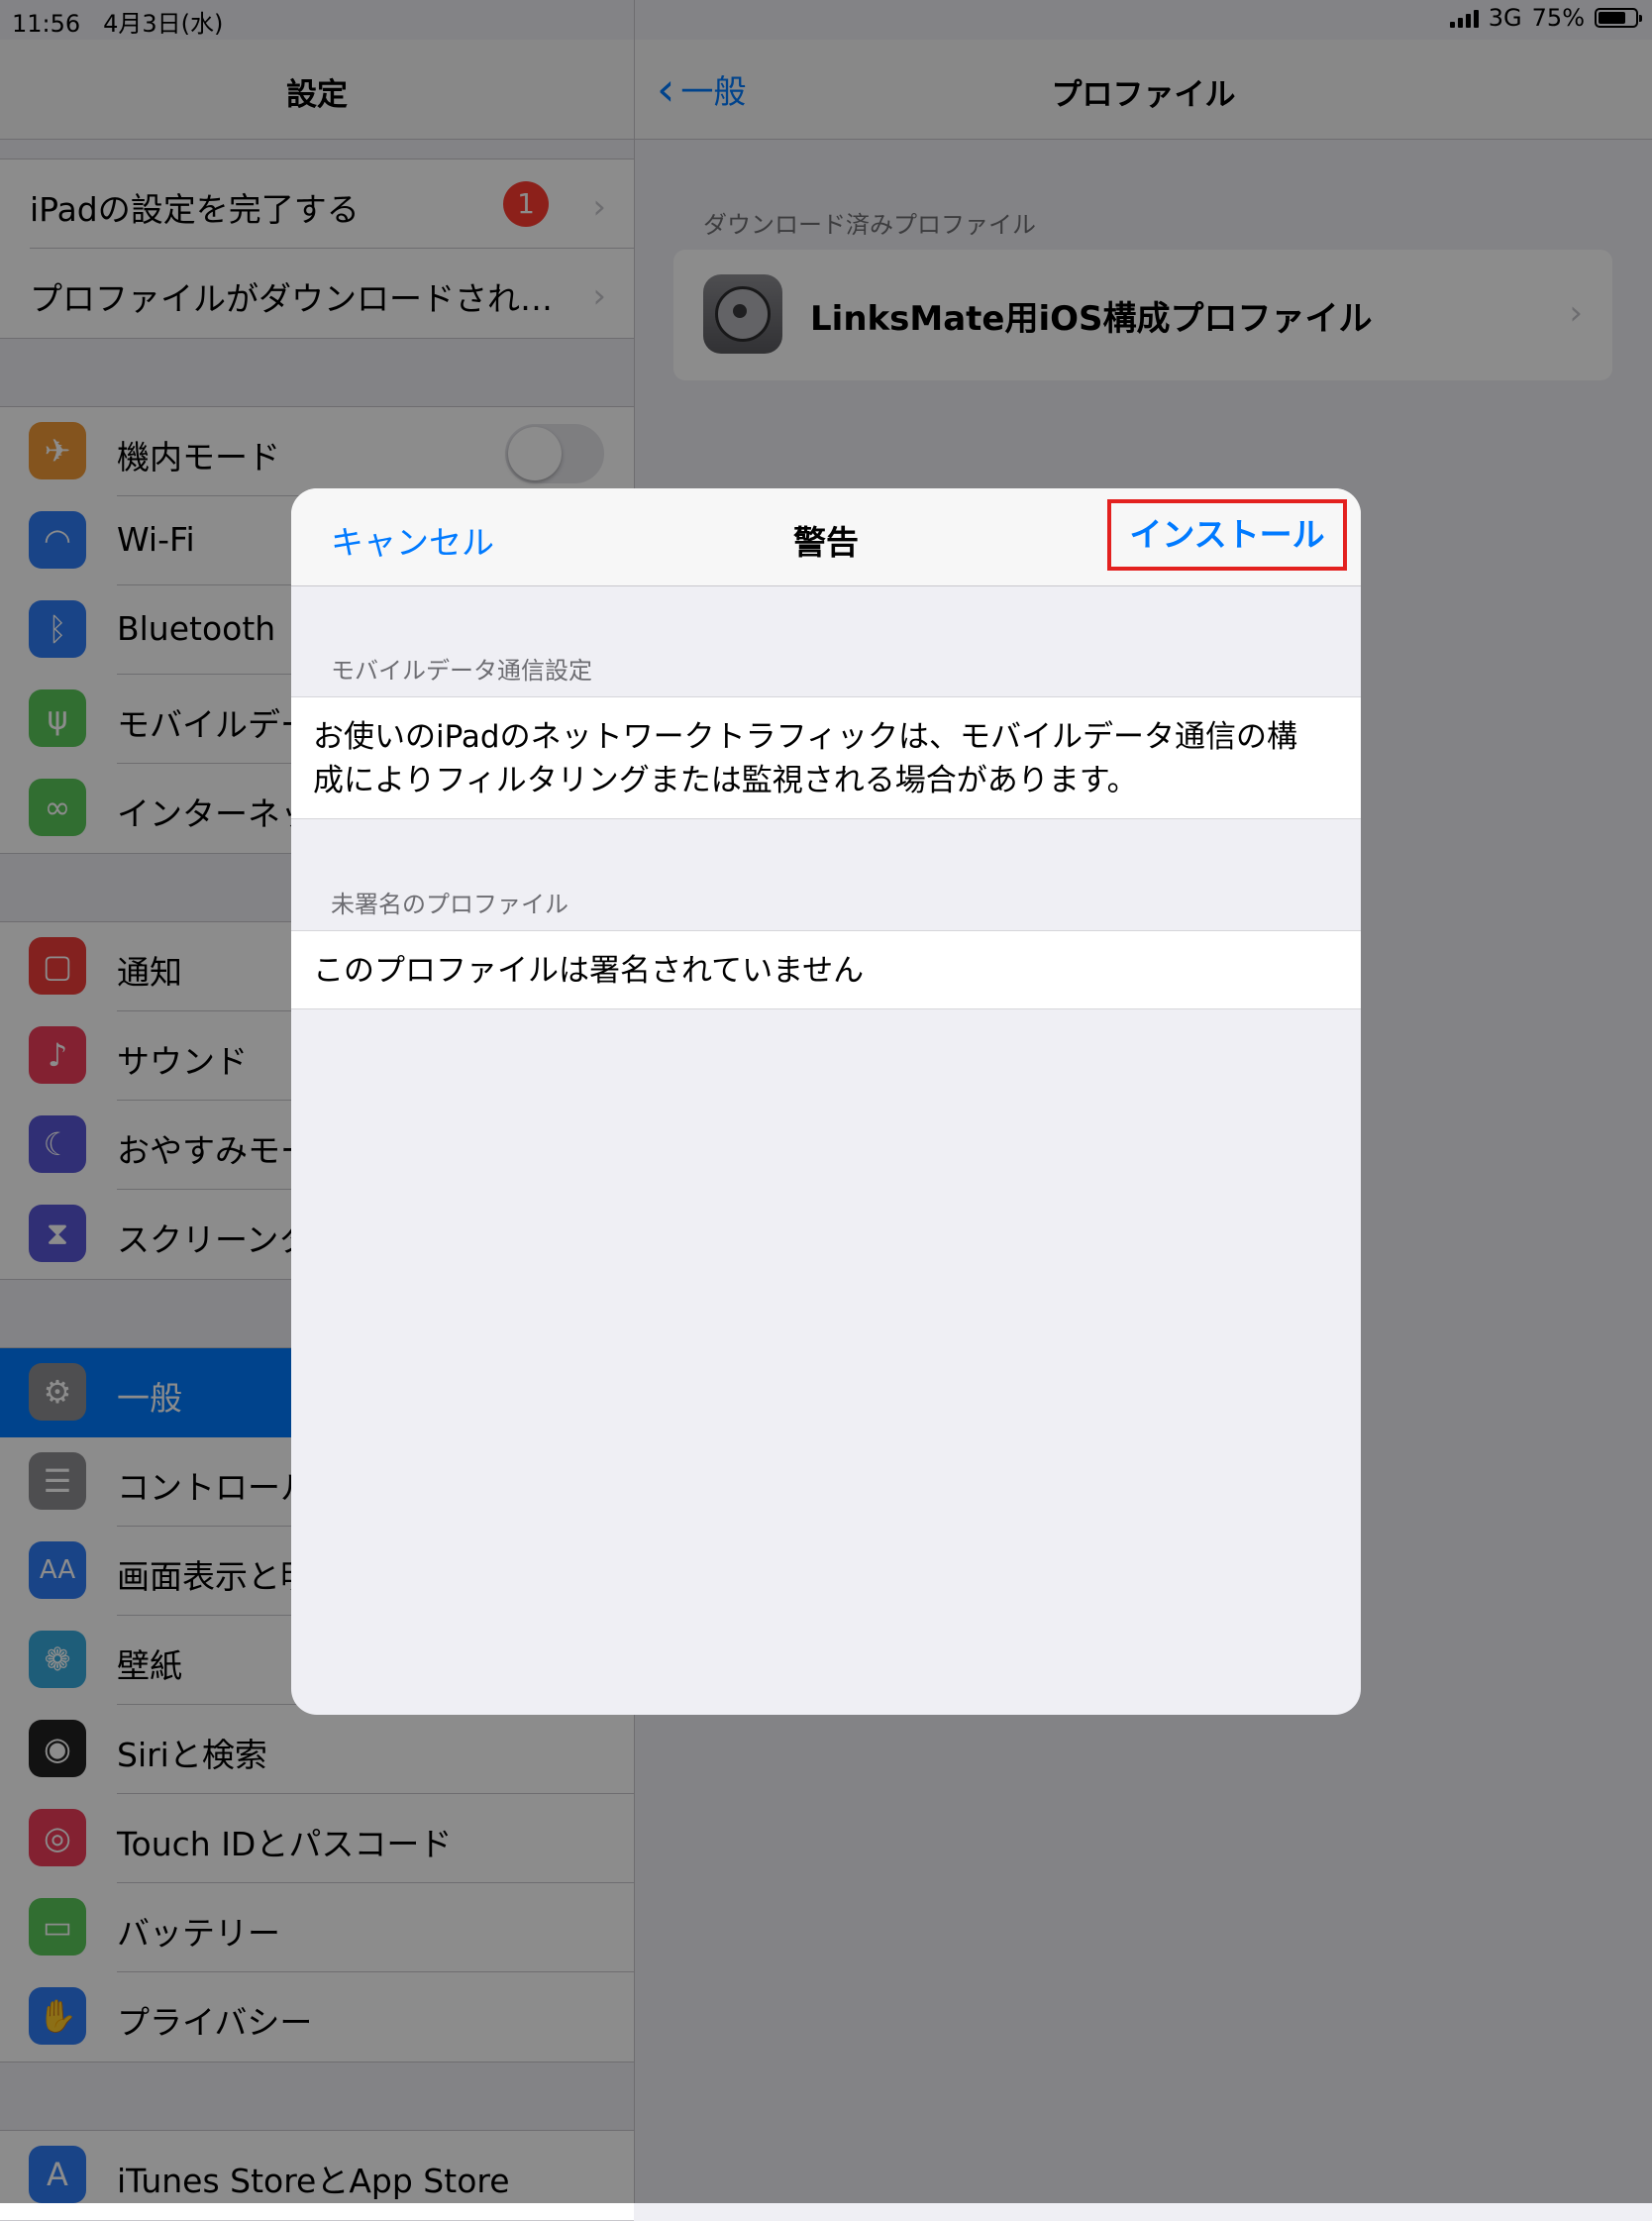  Describe the element at coordinates (1227, 535) in the screenshot. I see `install-button: インストール` at that location.